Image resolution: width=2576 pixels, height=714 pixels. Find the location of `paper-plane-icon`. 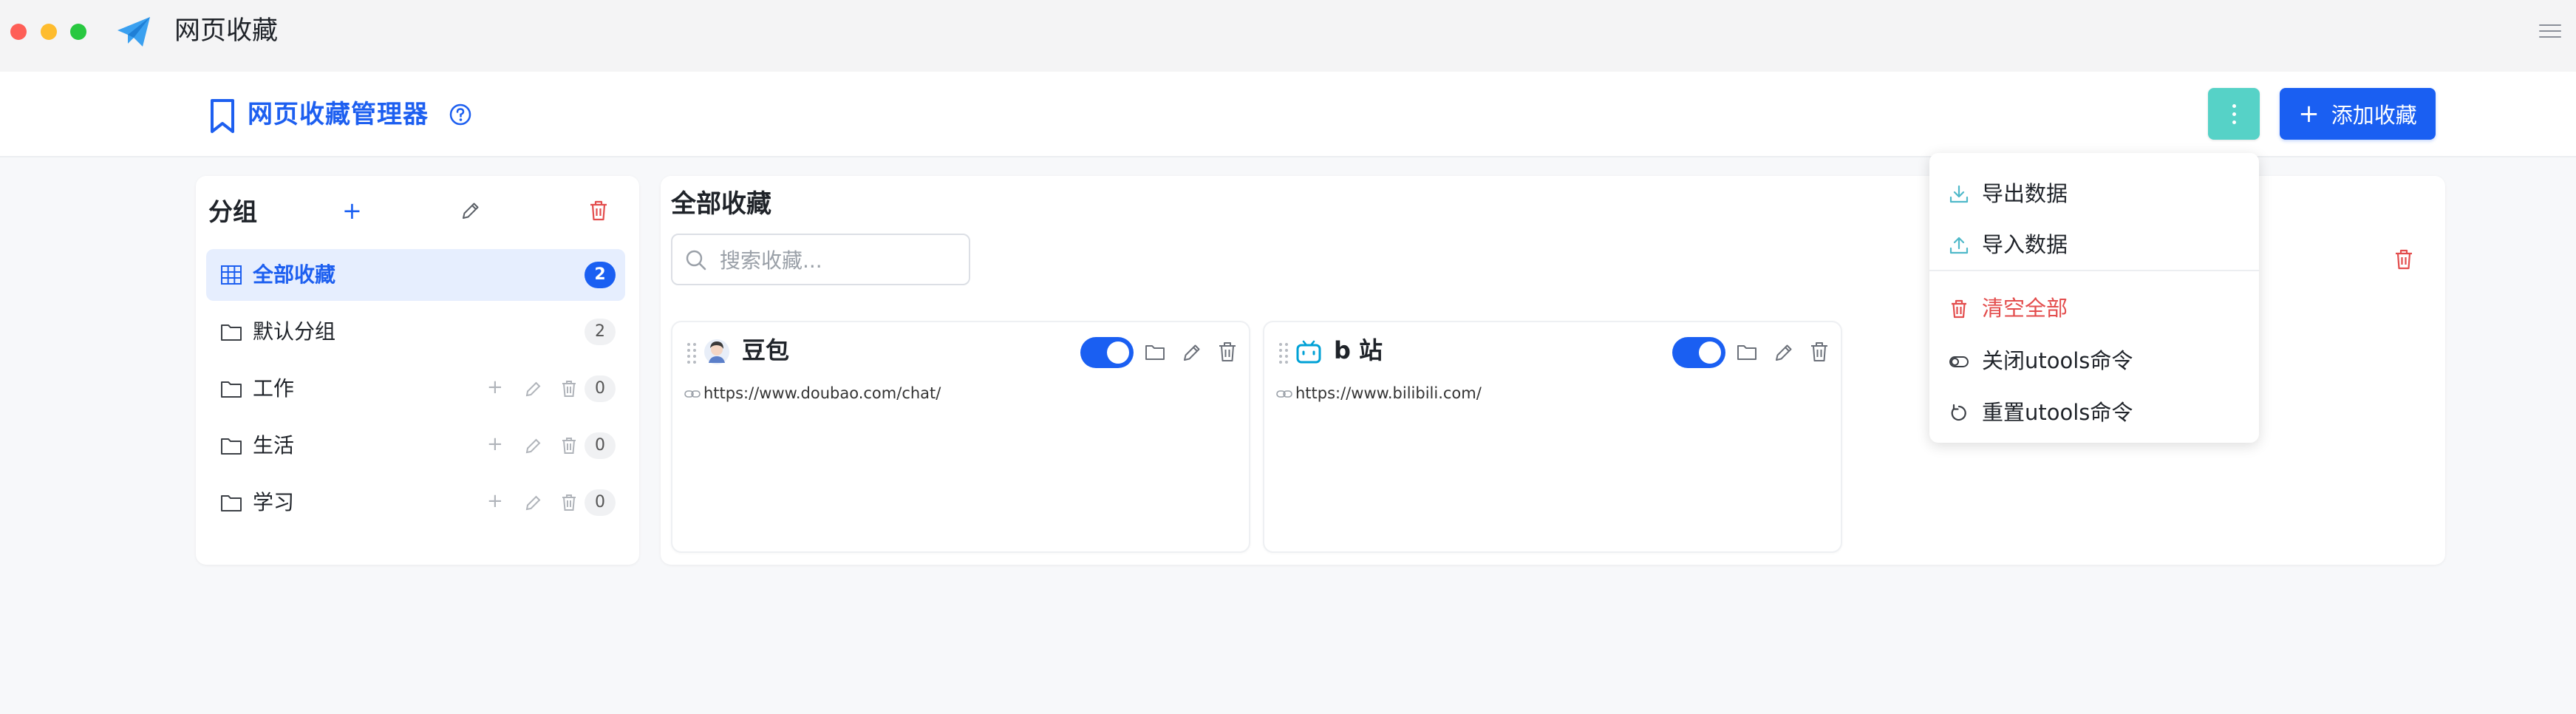

paper-plane-icon is located at coordinates (133, 32).